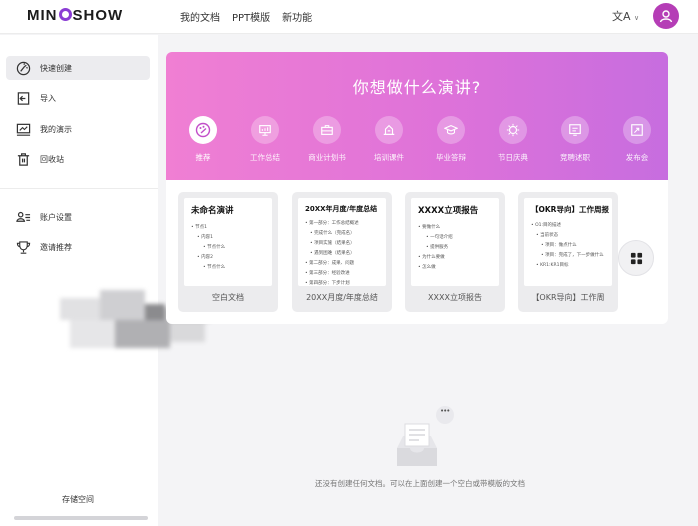  I want to click on category-label: 商业计划书, so click(327, 157).